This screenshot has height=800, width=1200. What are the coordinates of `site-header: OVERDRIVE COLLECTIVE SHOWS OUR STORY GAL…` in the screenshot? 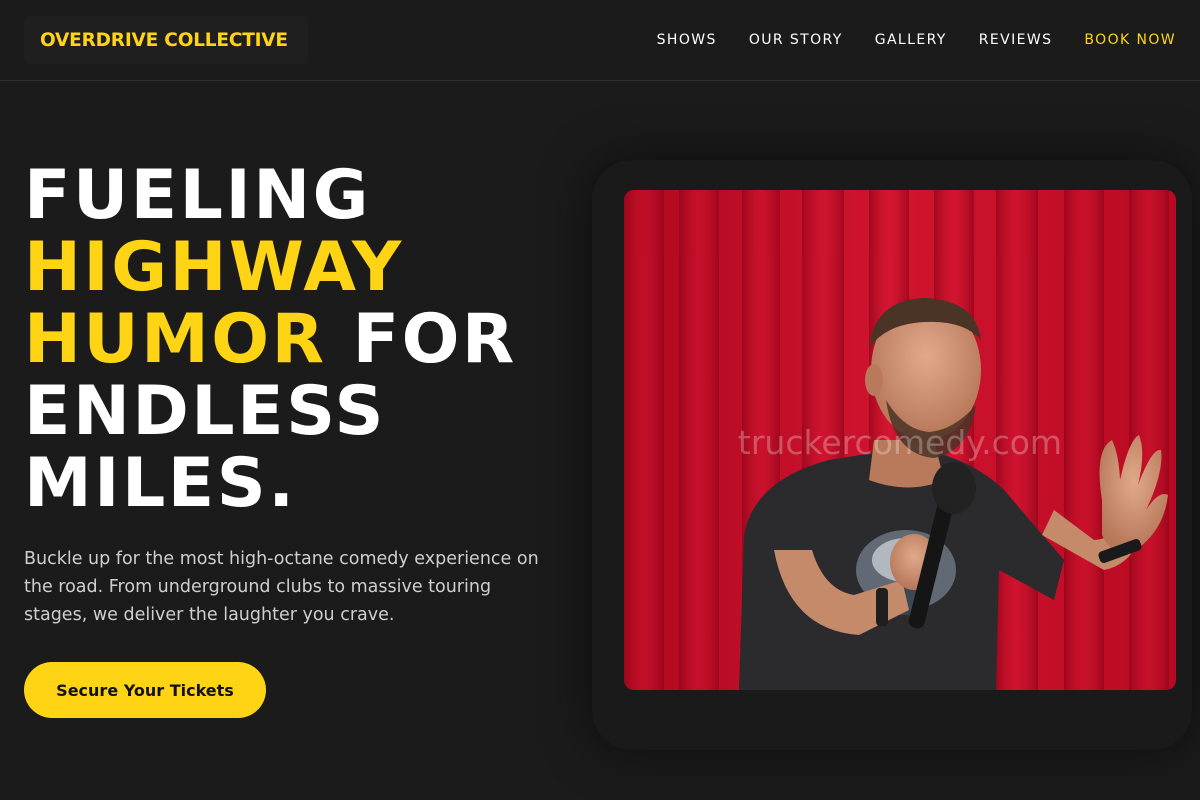 It's located at (600, 40).